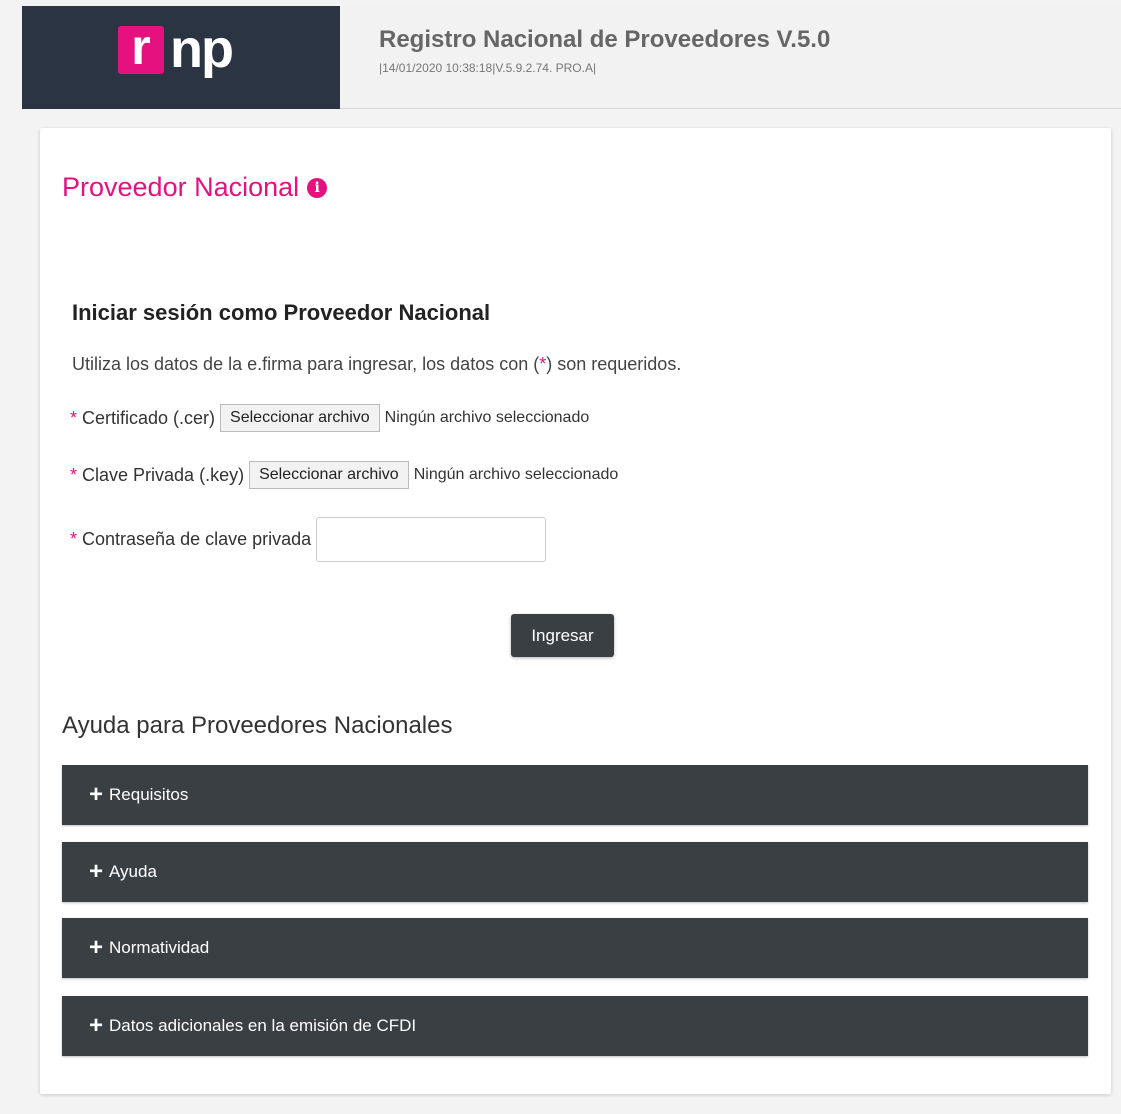 This screenshot has height=1114, width=1121. What do you see at coordinates (149, 794) in the screenshot?
I see `accordion-label: Requisitos` at bounding box center [149, 794].